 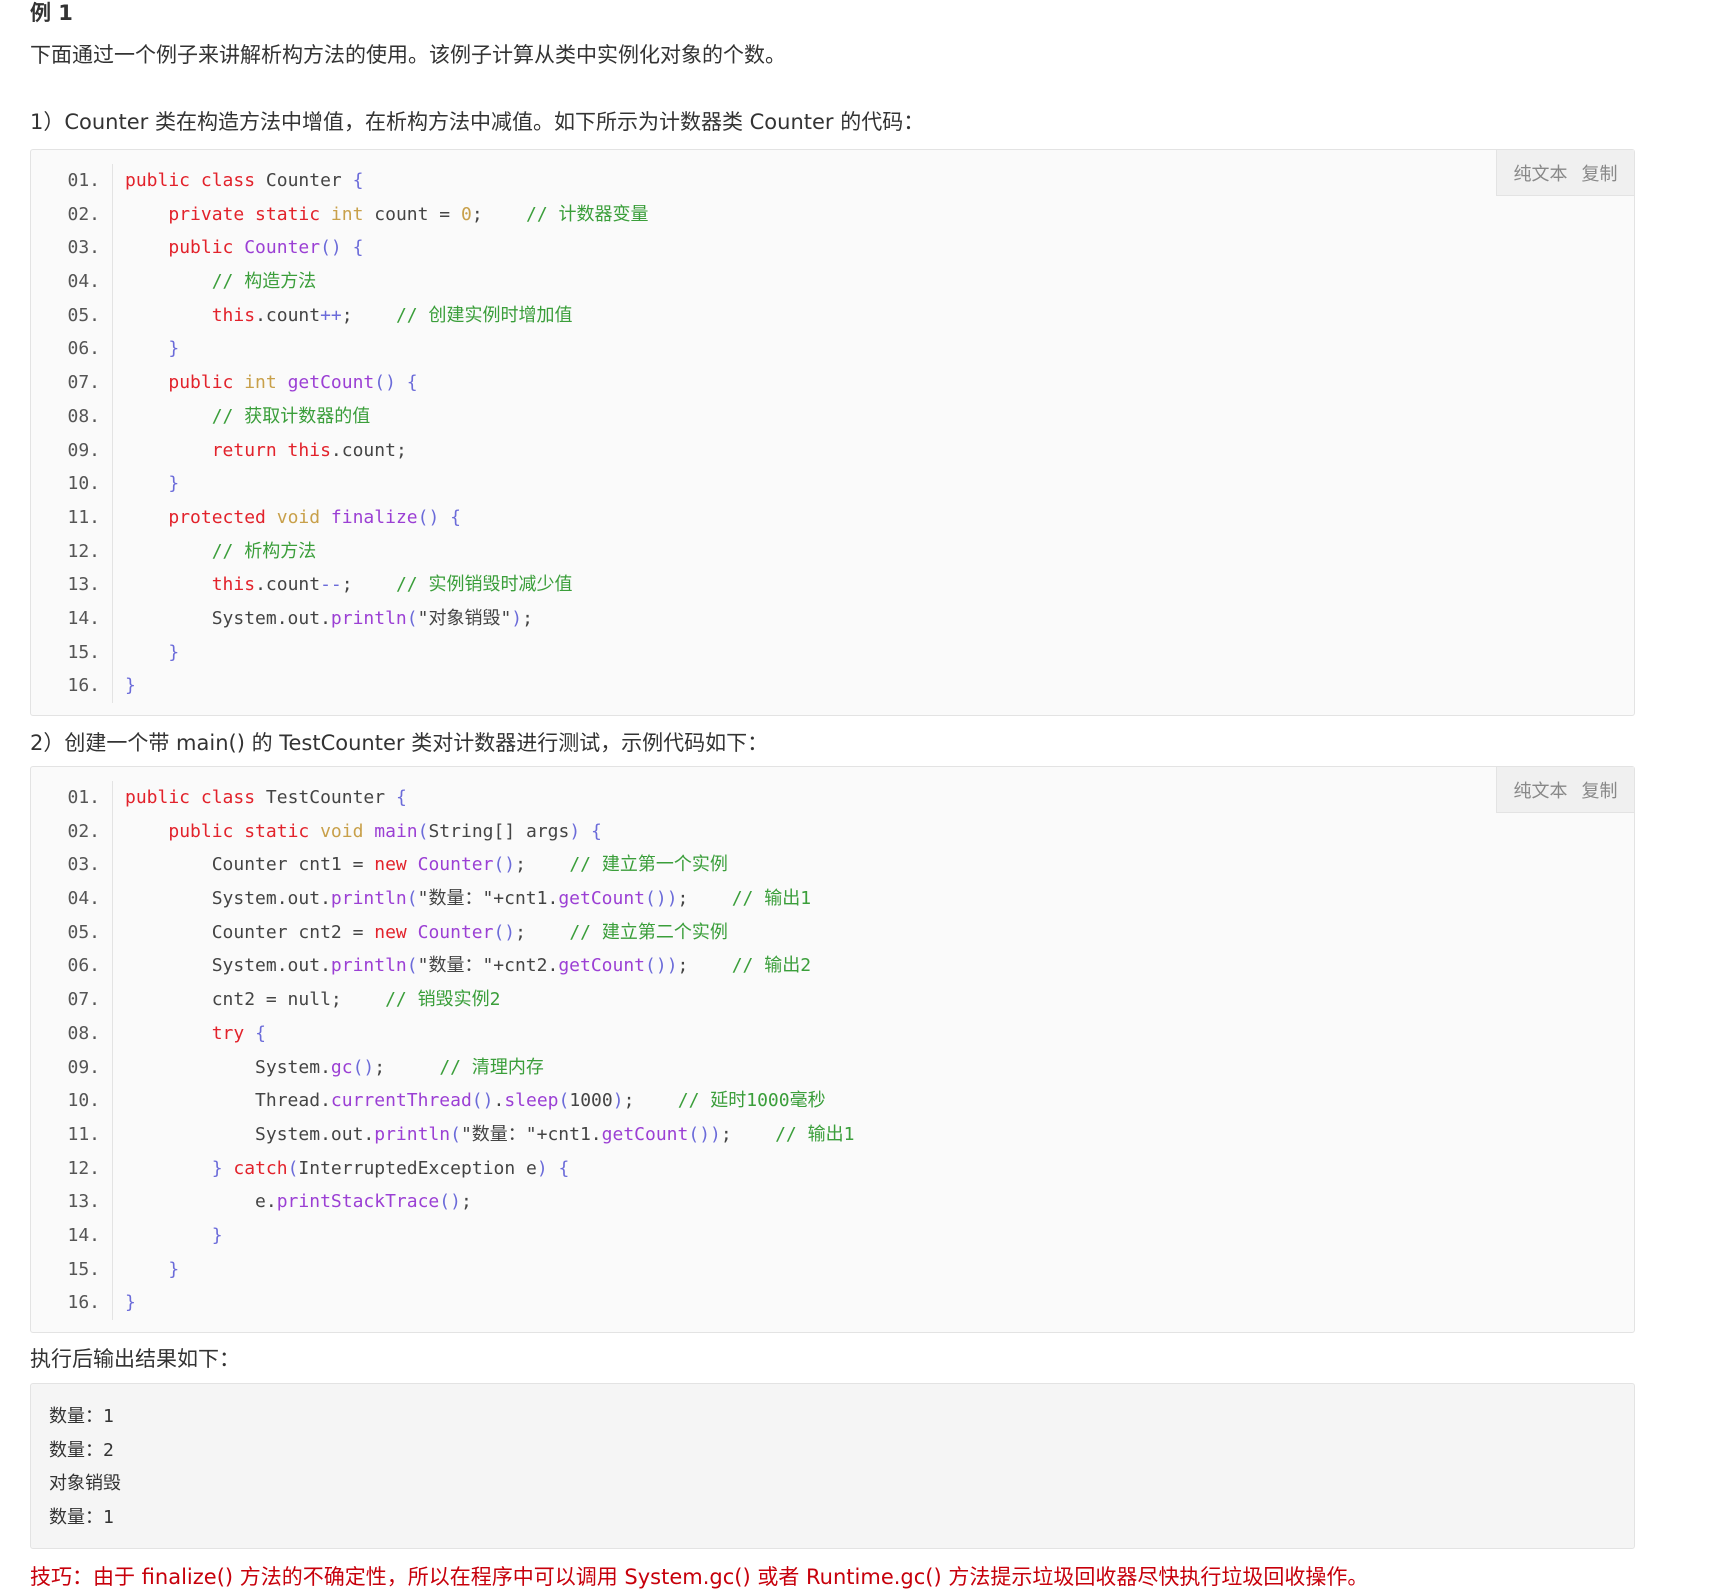 What do you see at coordinates (832, 383) in the screenshot?
I see `code-line: 07. public int getCount() {` at bounding box center [832, 383].